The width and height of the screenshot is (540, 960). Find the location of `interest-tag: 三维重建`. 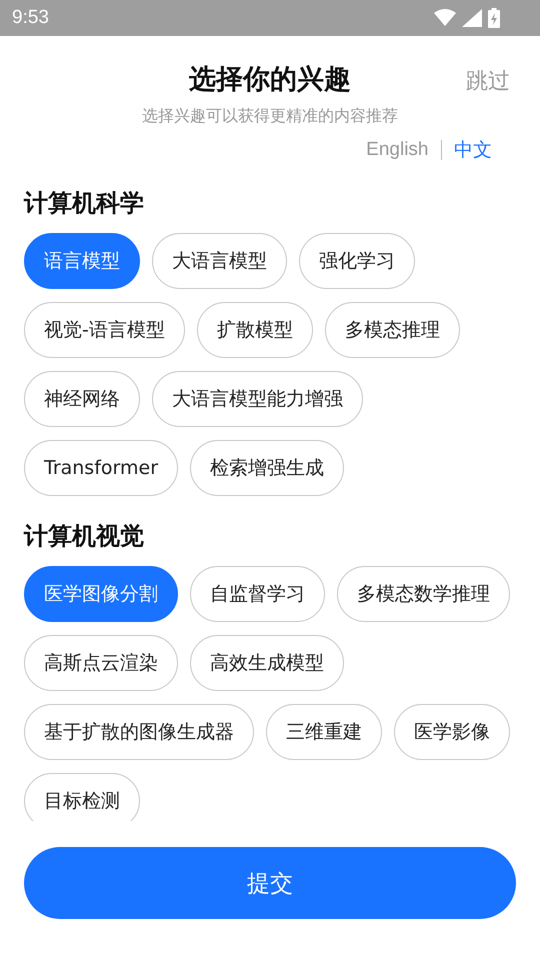

interest-tag: 三维重建 is located at coordinates (324, 732).